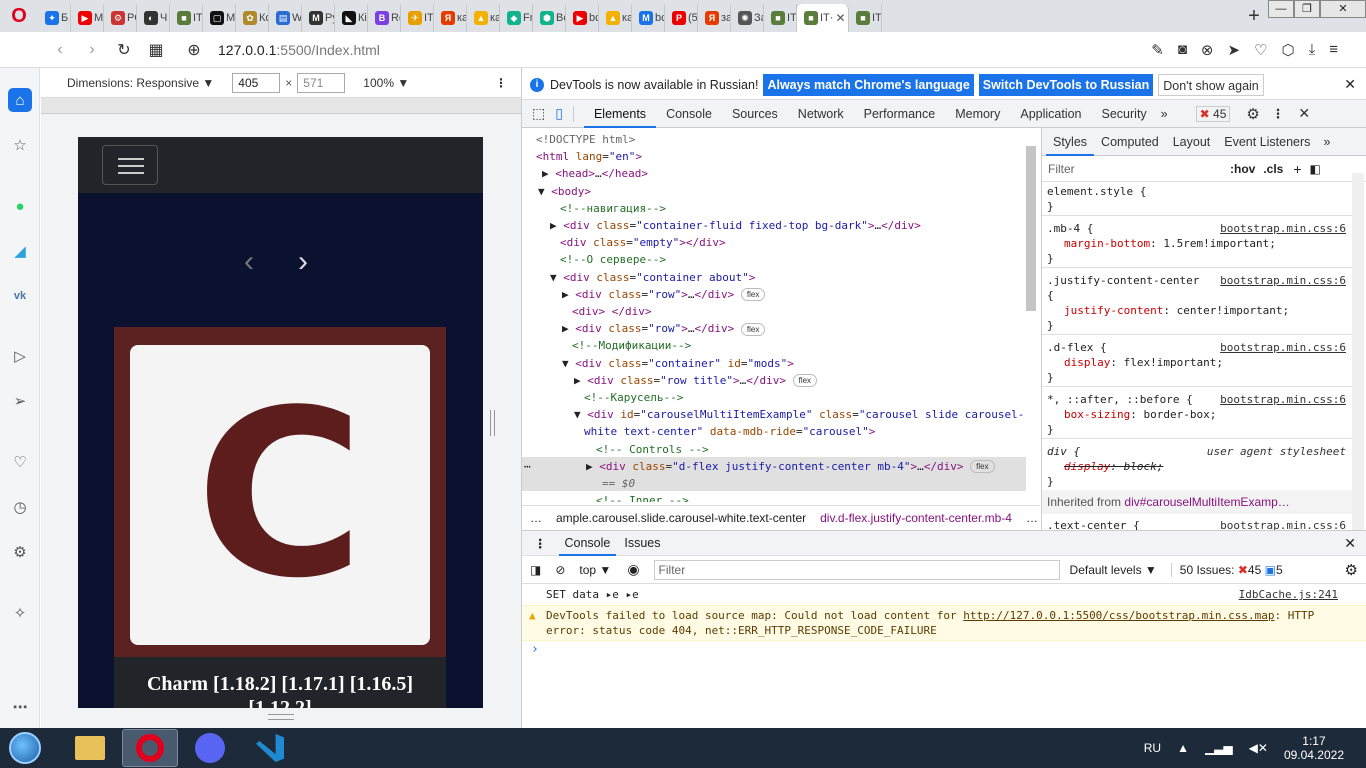 This screenshot has width=1366, height=768. I want to click on styles-tab-computed: Computed, so click(1130, 142).